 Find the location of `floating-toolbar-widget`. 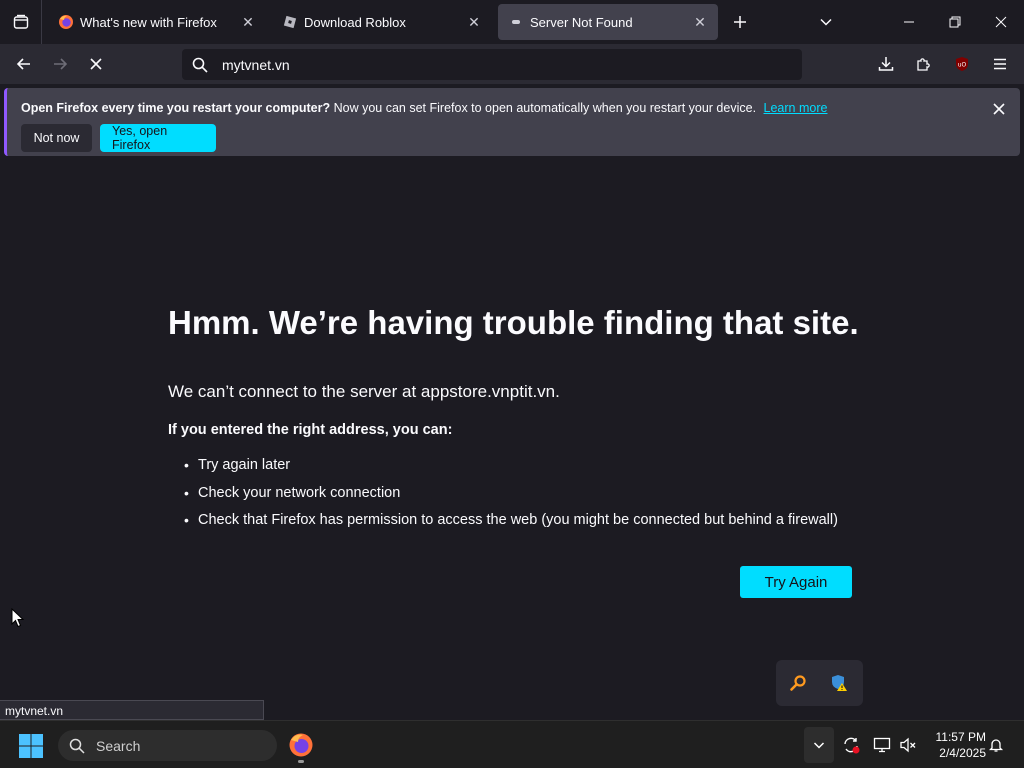

floating-toolbar-widget is located at coordinates (819, 683).